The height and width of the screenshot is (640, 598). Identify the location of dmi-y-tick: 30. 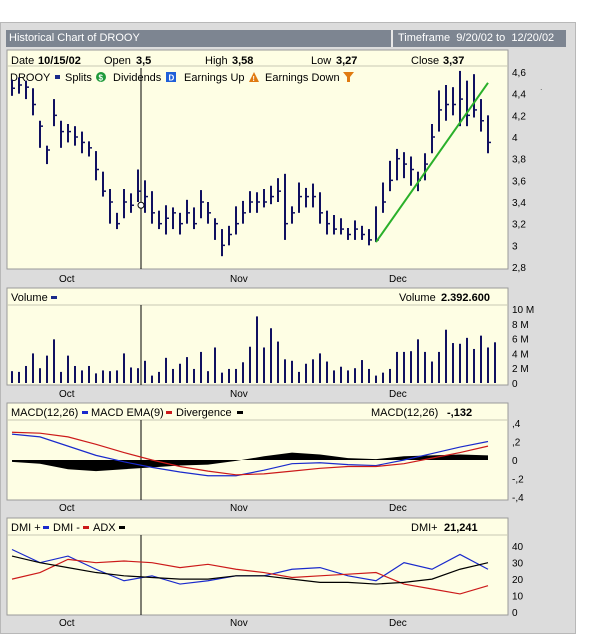
(518, 564).